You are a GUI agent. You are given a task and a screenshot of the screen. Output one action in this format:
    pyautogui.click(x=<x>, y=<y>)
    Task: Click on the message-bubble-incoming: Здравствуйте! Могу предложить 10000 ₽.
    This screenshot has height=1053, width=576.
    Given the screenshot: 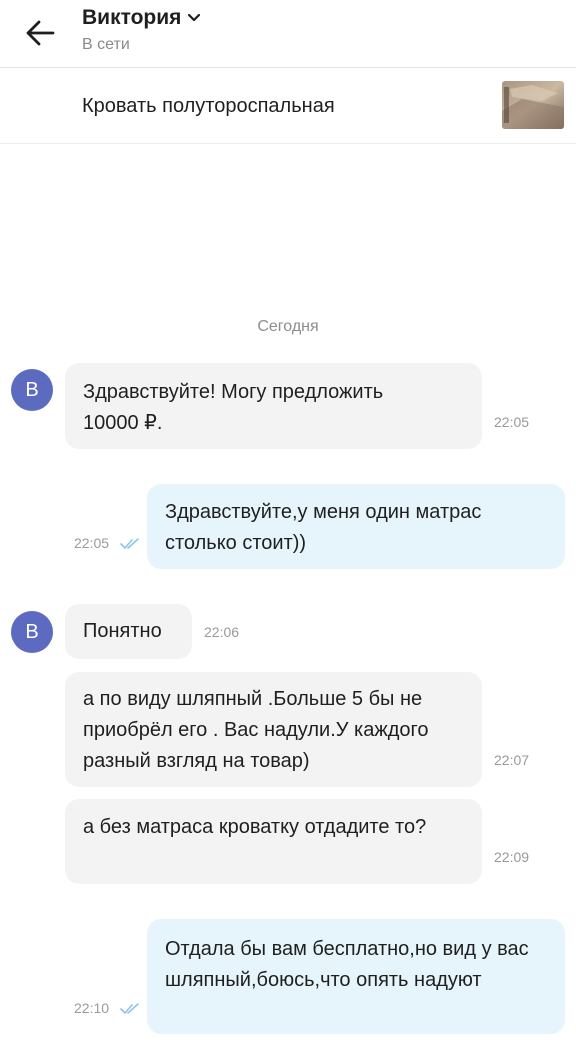 What is the action you would take?
    pyautogui.click(x=273, y=406)
    